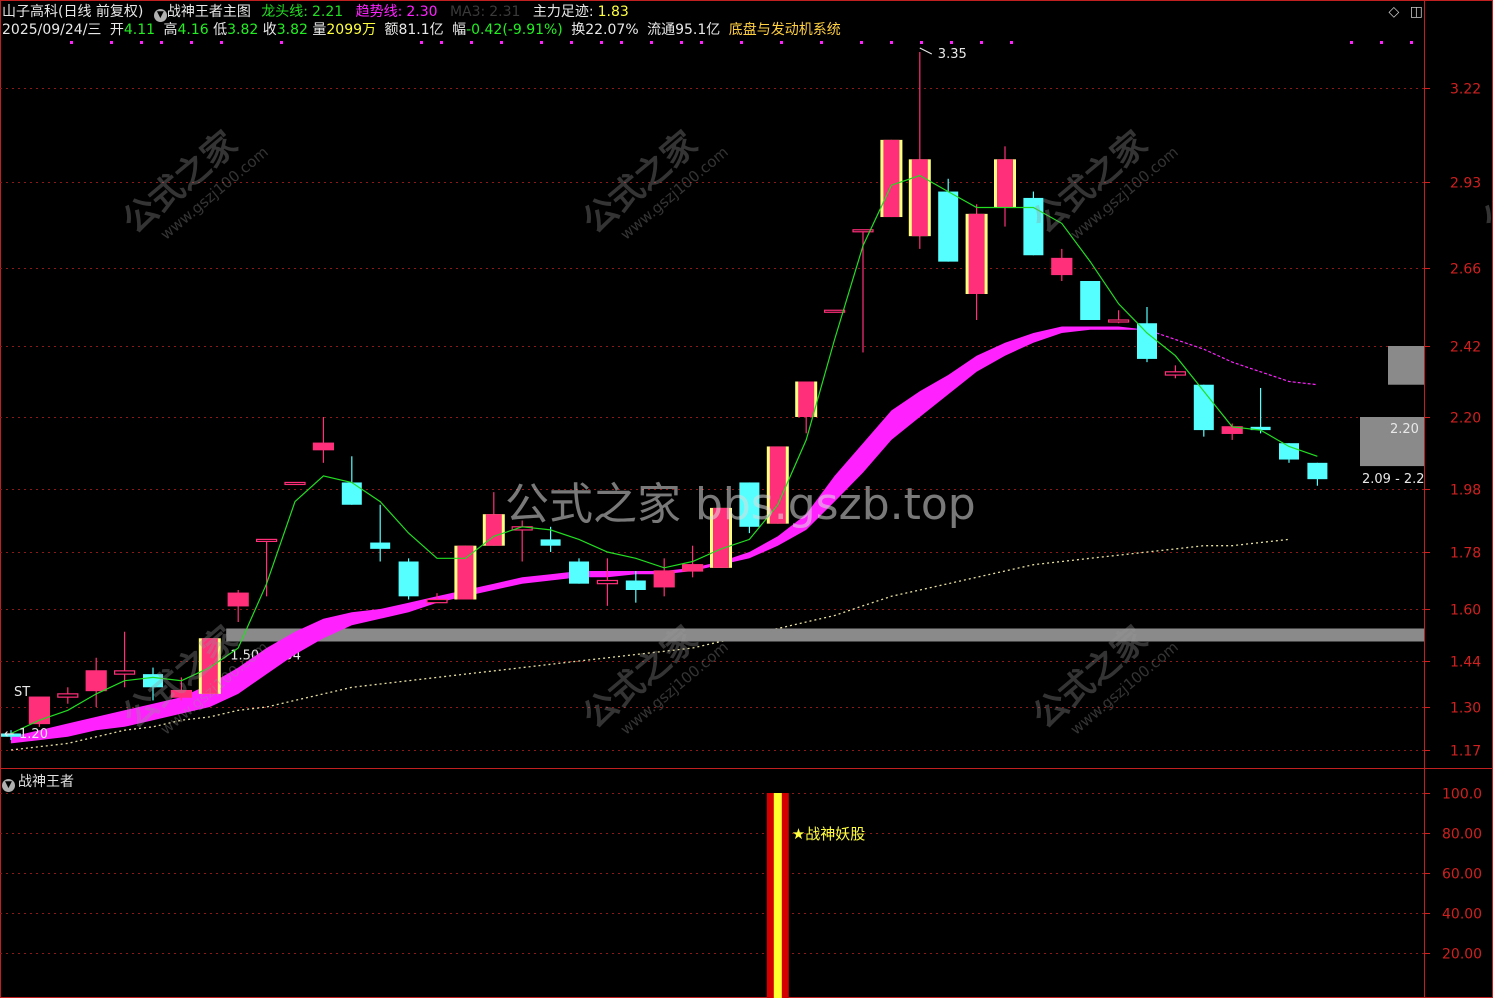 The width and height of the screenshot is (1493, 998). Describe the element at coordinates (391, 30) in the screenshot. I see `amount-label: 额` at that location.